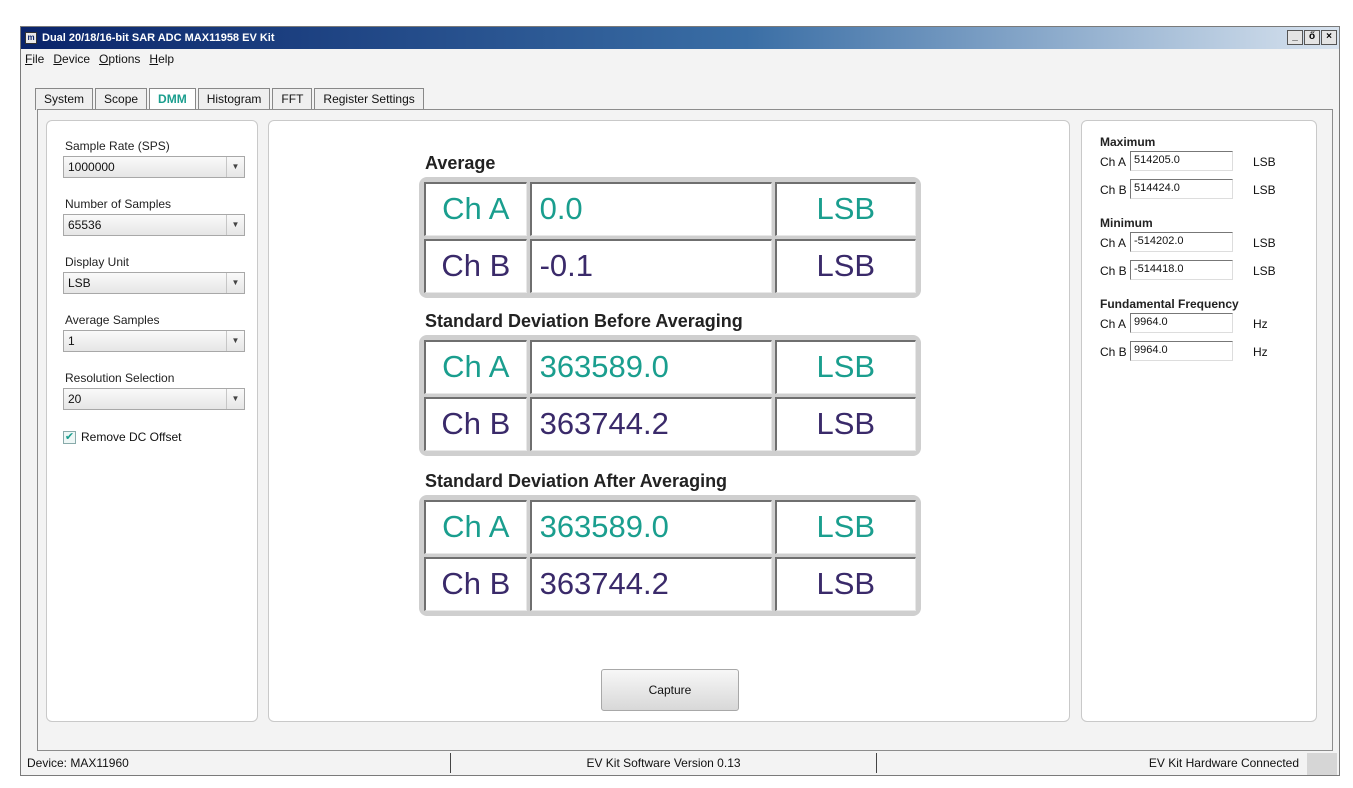  What do you see at coordinates (119, 59) in the screenshot?
I see `menu-options: Options` at bounding box center [119, 59].